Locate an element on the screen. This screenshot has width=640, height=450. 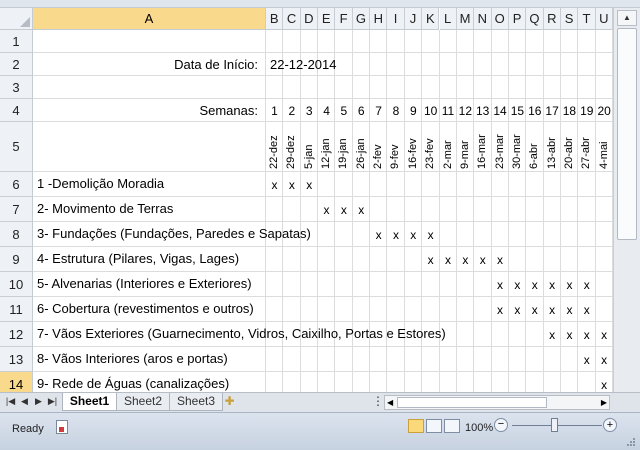
column-header-u: U is located at coordinates (604, 19).